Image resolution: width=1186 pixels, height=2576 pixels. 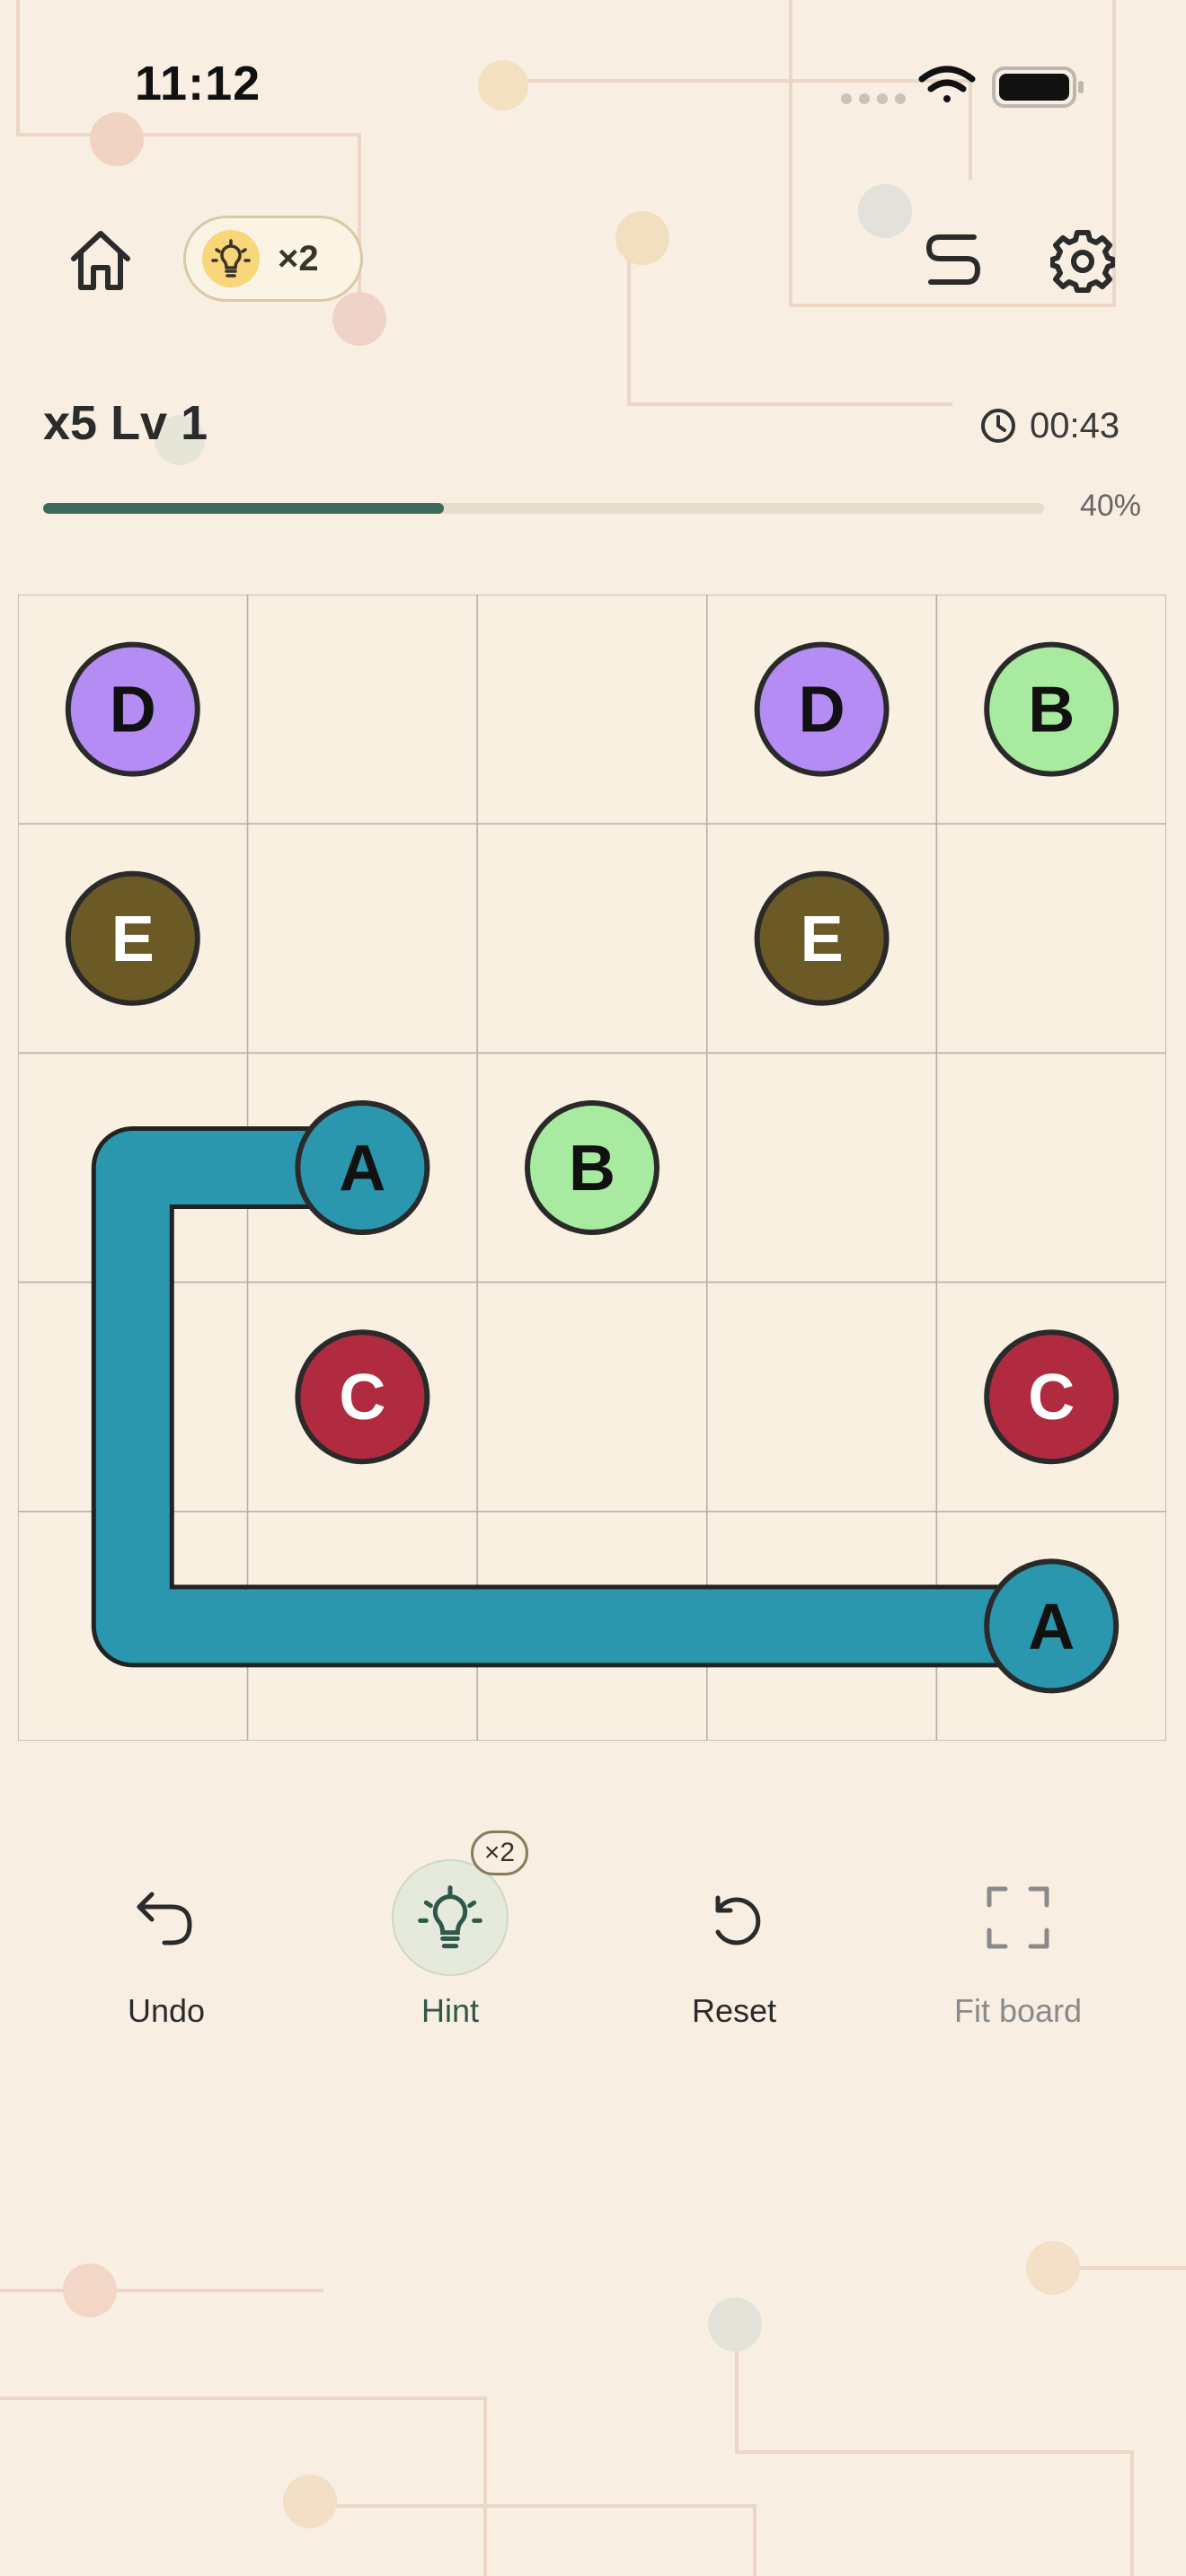 I want to click on reset-button: Reset, so click(x=734, y=1949).